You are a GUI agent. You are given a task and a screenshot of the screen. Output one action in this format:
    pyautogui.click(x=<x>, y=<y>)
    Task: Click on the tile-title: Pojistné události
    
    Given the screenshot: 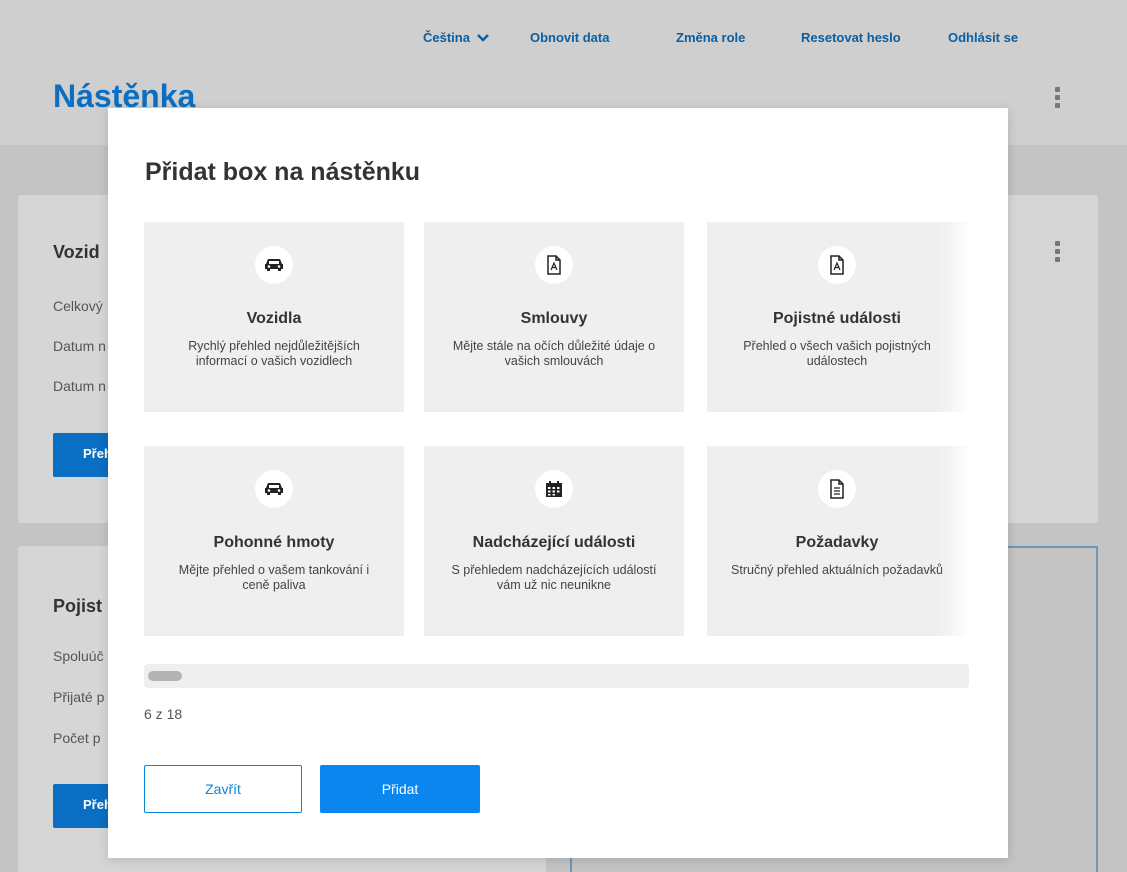 What is the action you would take?
    pyautogui.click(x=836, y=318)
    